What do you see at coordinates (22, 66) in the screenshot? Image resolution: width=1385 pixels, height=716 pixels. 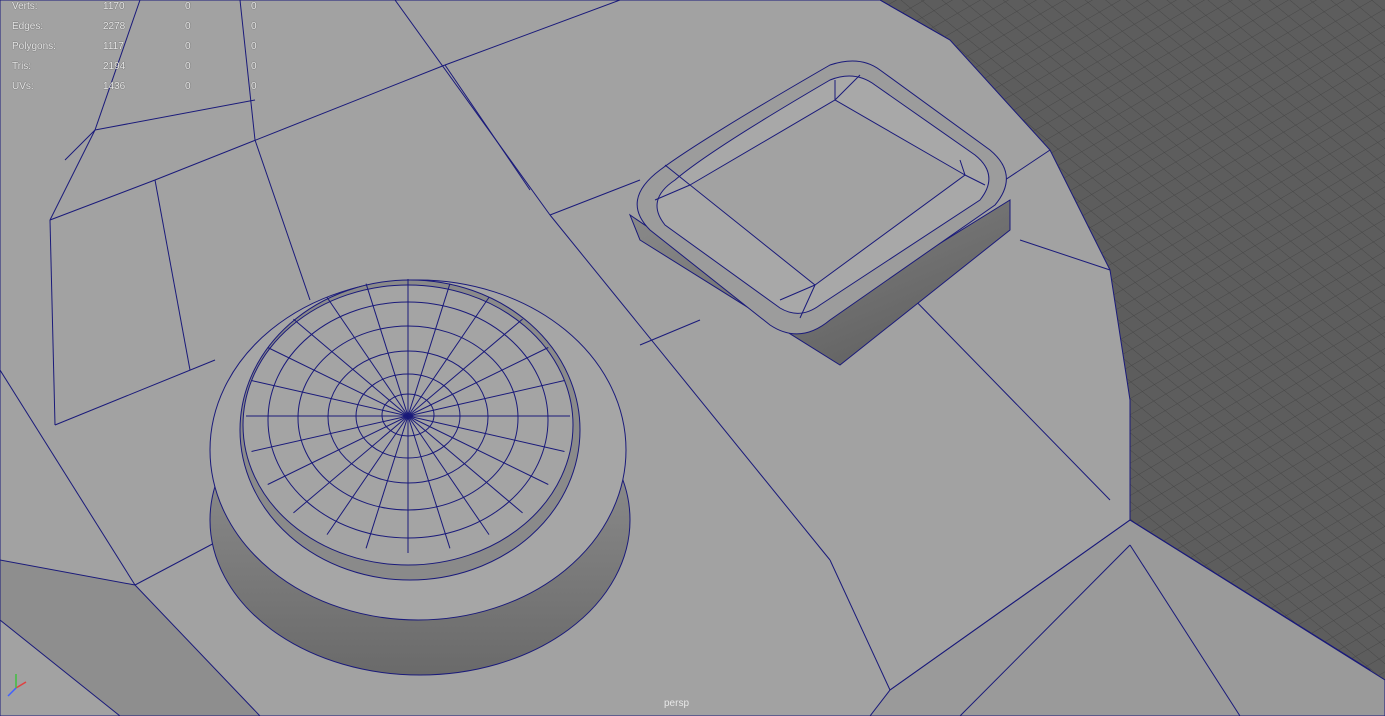 I see `hud-label: Tris:` at bounding box center [22, 66].